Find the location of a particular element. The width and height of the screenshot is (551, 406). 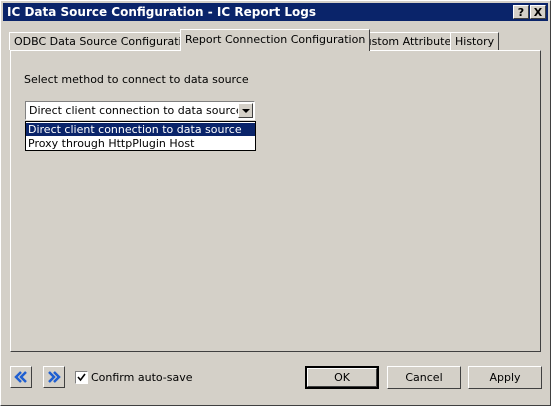

tab-report-connection-configuration: Report Connection Configuration is located at coordinates (275, 40).